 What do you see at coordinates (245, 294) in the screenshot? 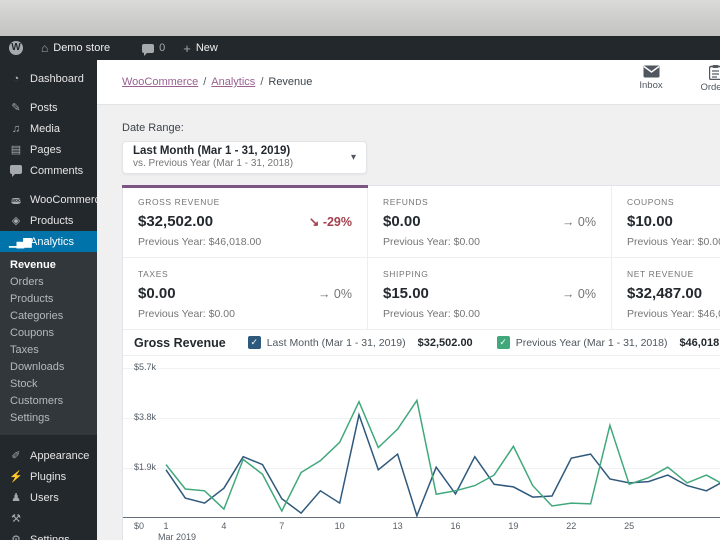
I see `tile-taxes: TAXES $0.00 → 0% Previous Year: $0.00` at bounding box center [245, 294].